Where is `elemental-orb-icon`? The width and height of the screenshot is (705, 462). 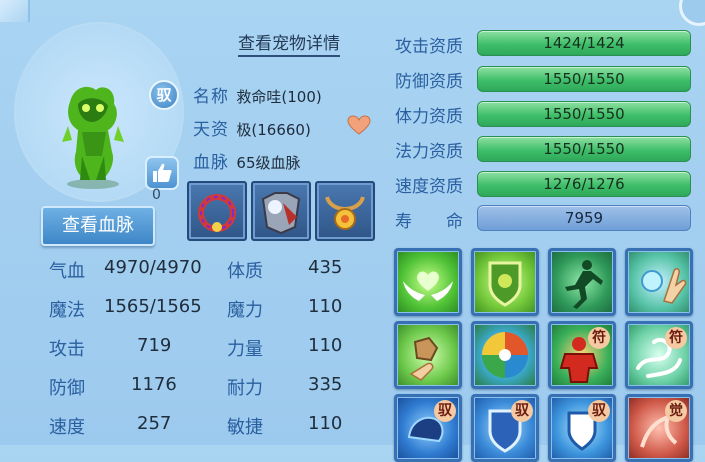 elemental-orb-icon is located at coordinates (505, 355).